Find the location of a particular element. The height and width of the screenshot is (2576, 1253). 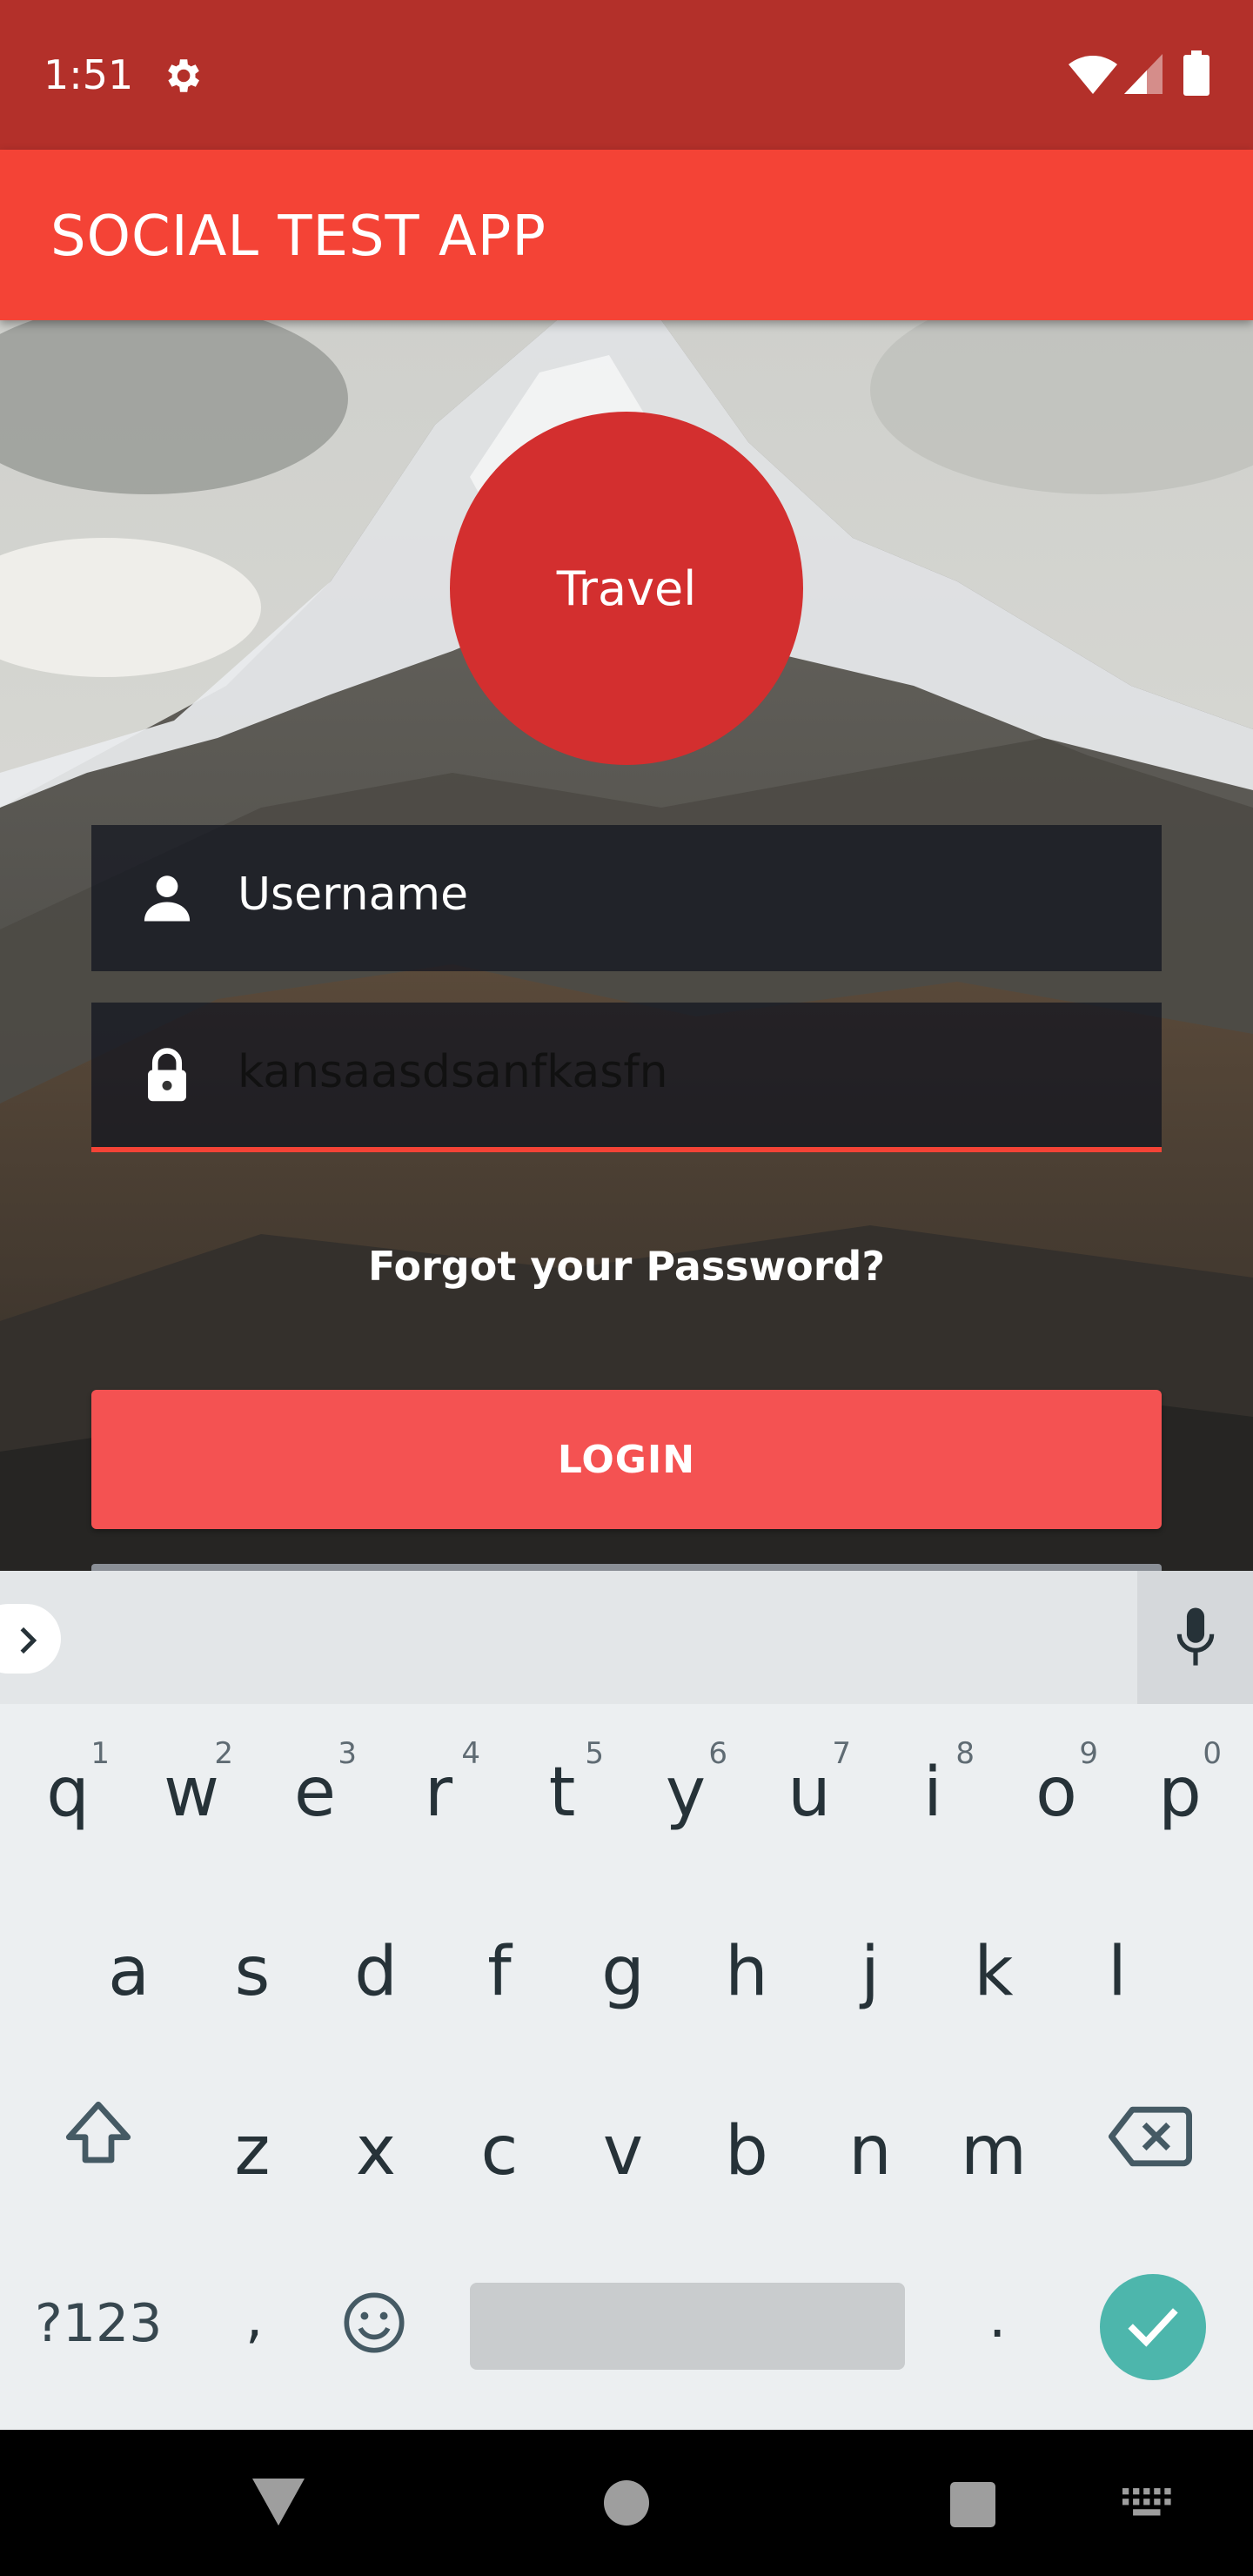

navigation-bar is located at coordinates (626, 2503).